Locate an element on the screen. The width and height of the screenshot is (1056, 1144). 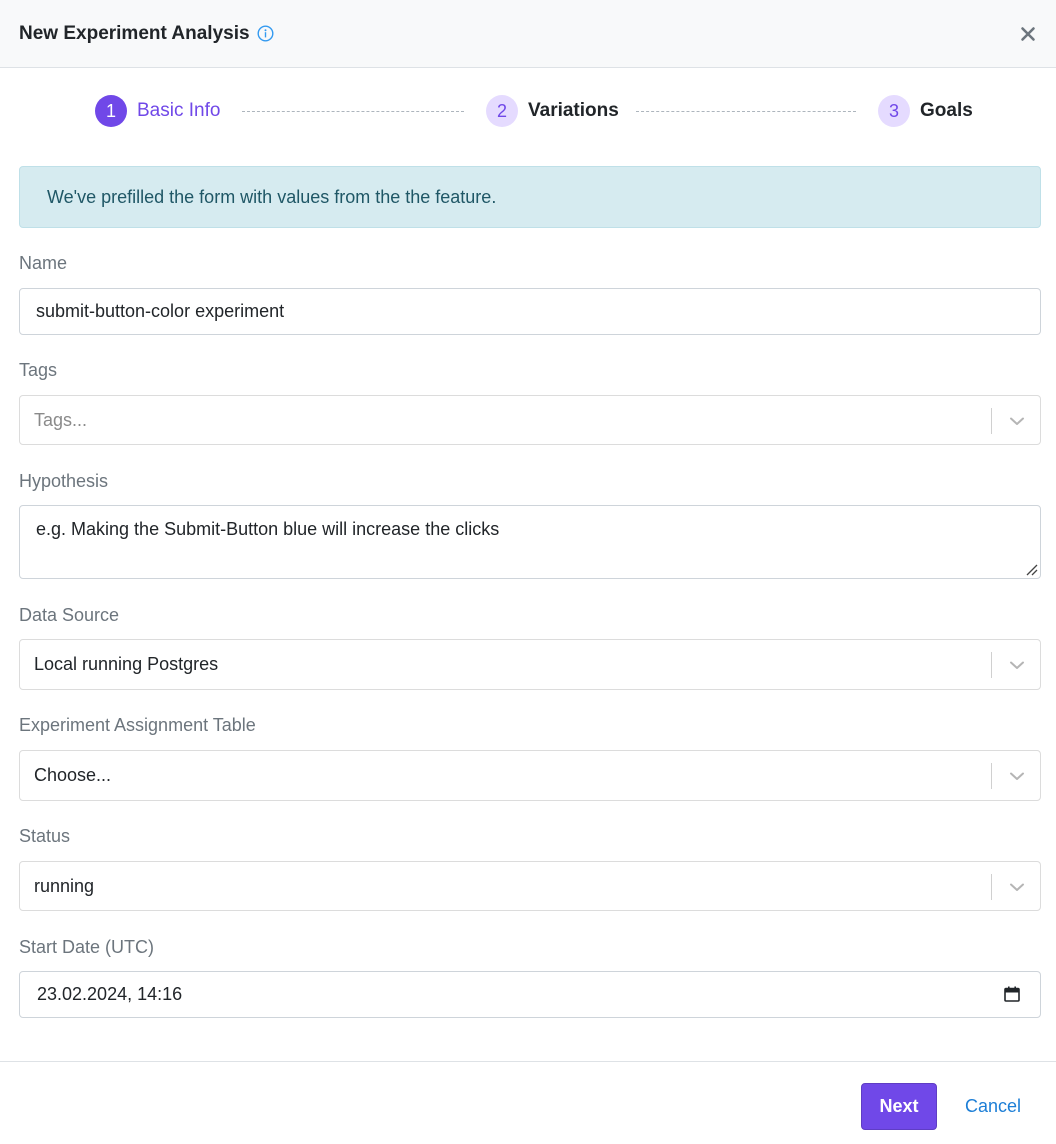
start-date-input: 23.02.2024, 14:16 is located at coordinates (530, 994).